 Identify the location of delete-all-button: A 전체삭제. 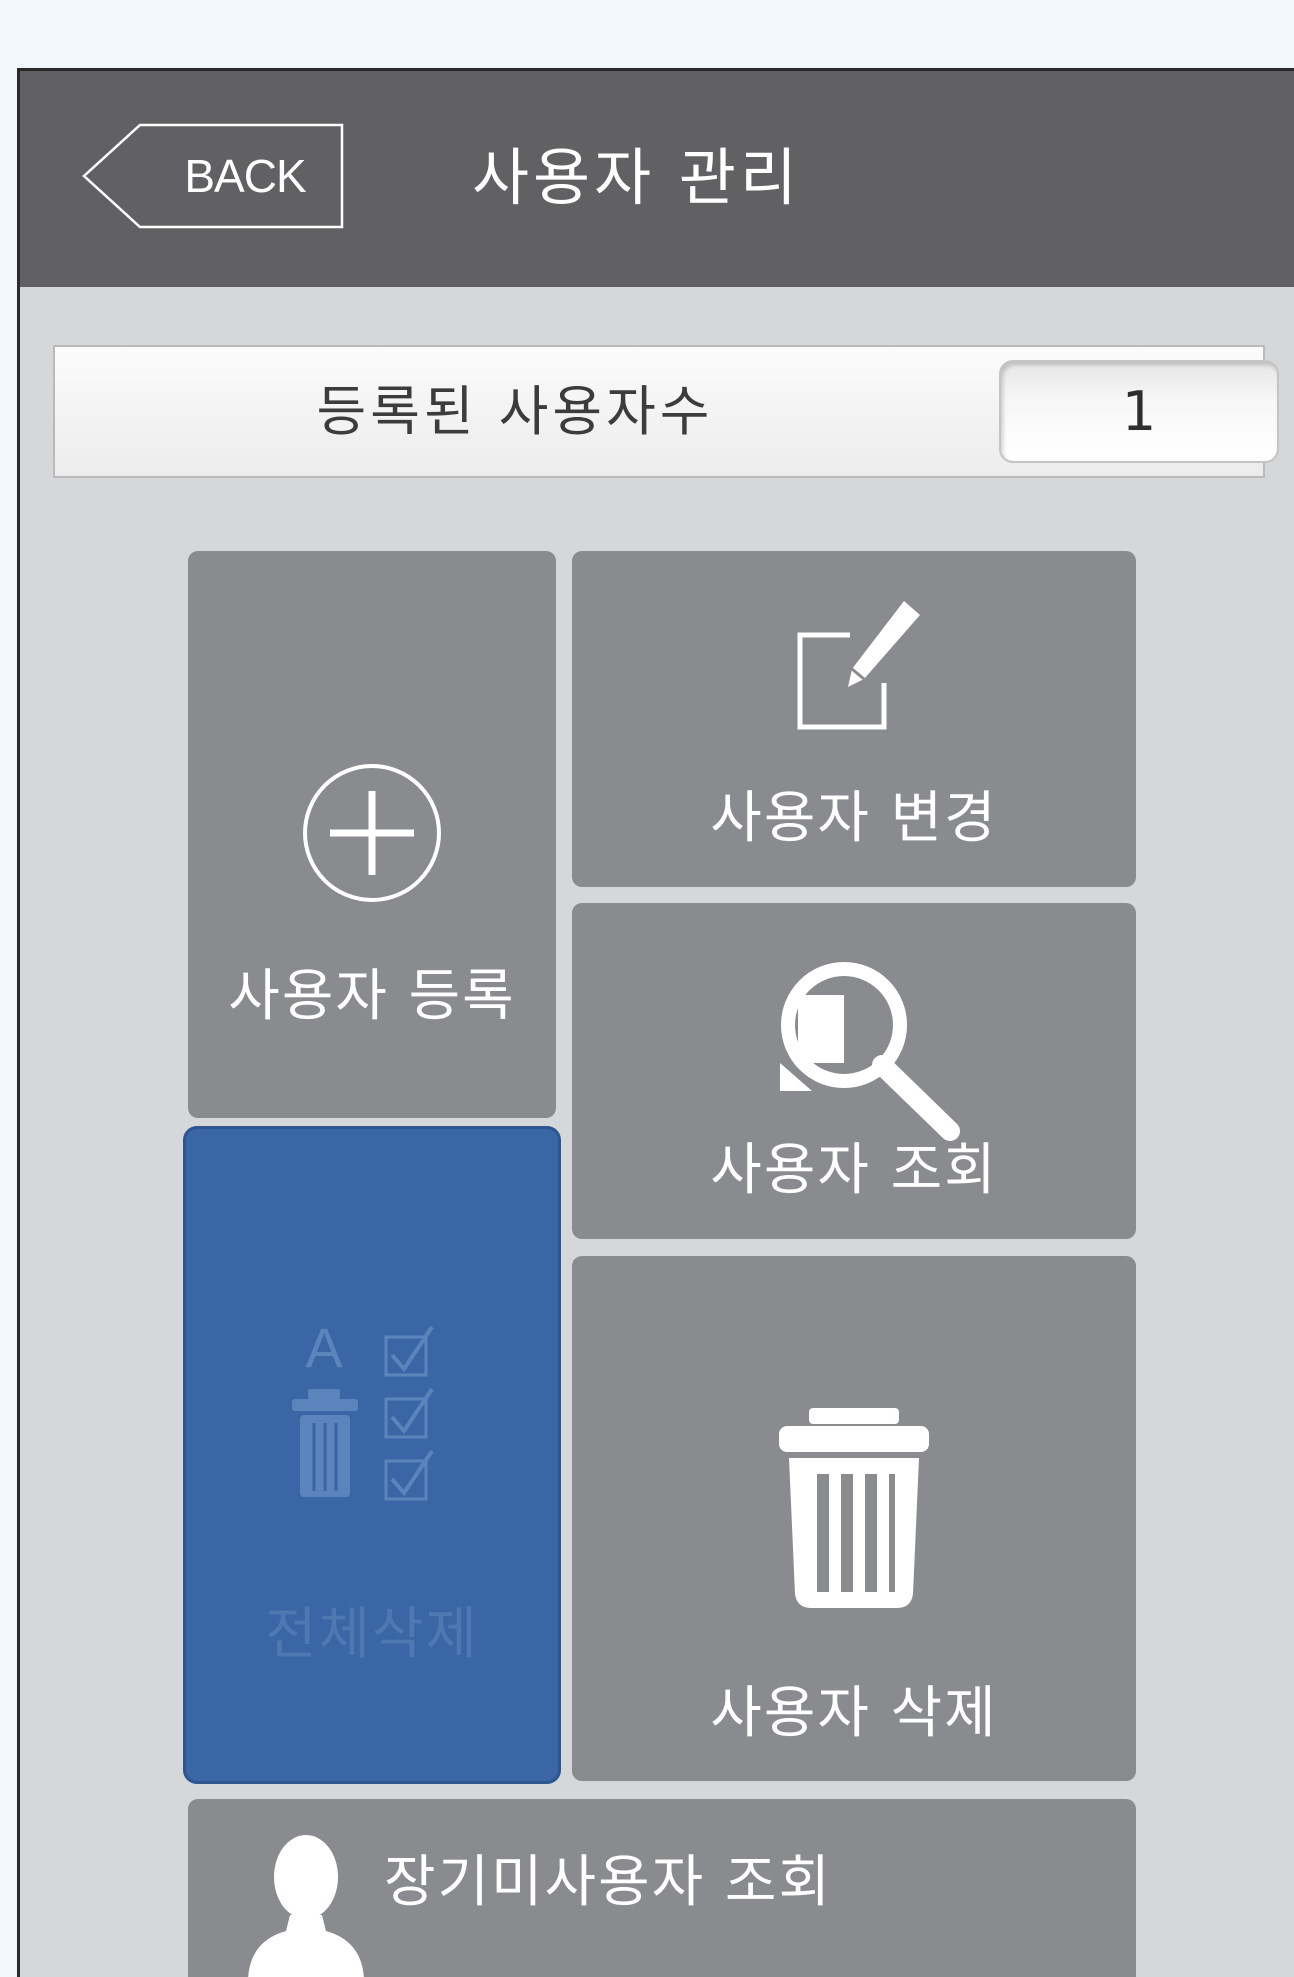
(372, 1455).